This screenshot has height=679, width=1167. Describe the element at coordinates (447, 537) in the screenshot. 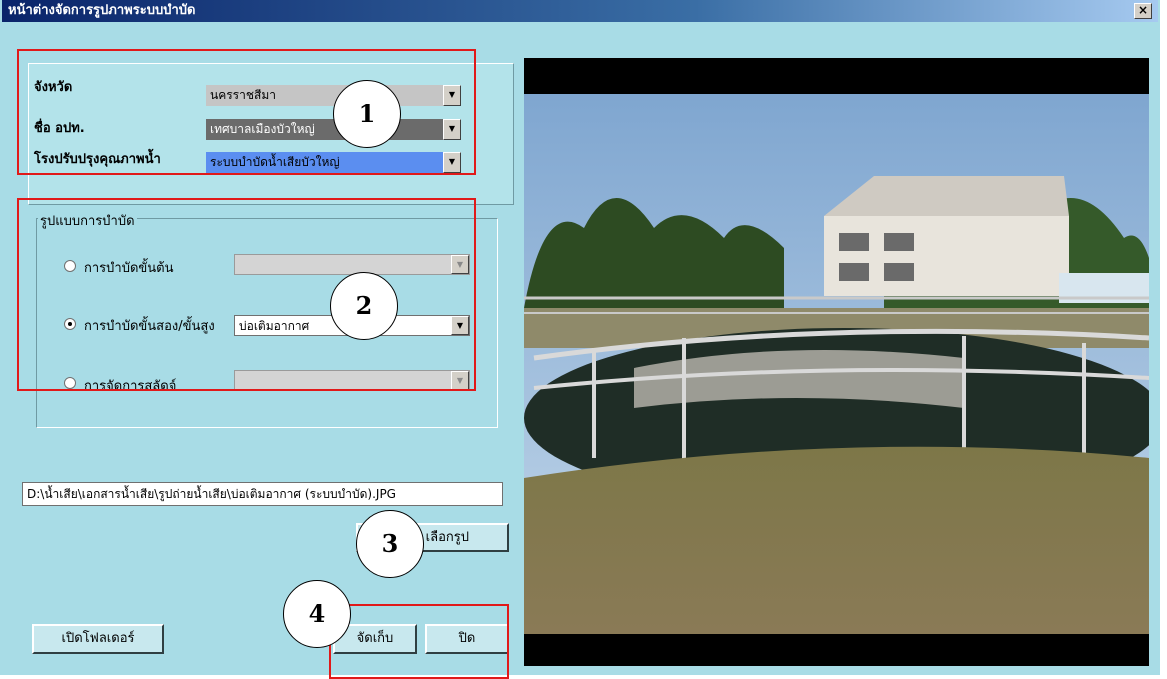

I see `select-image-label: เลือกรูป` at that location.